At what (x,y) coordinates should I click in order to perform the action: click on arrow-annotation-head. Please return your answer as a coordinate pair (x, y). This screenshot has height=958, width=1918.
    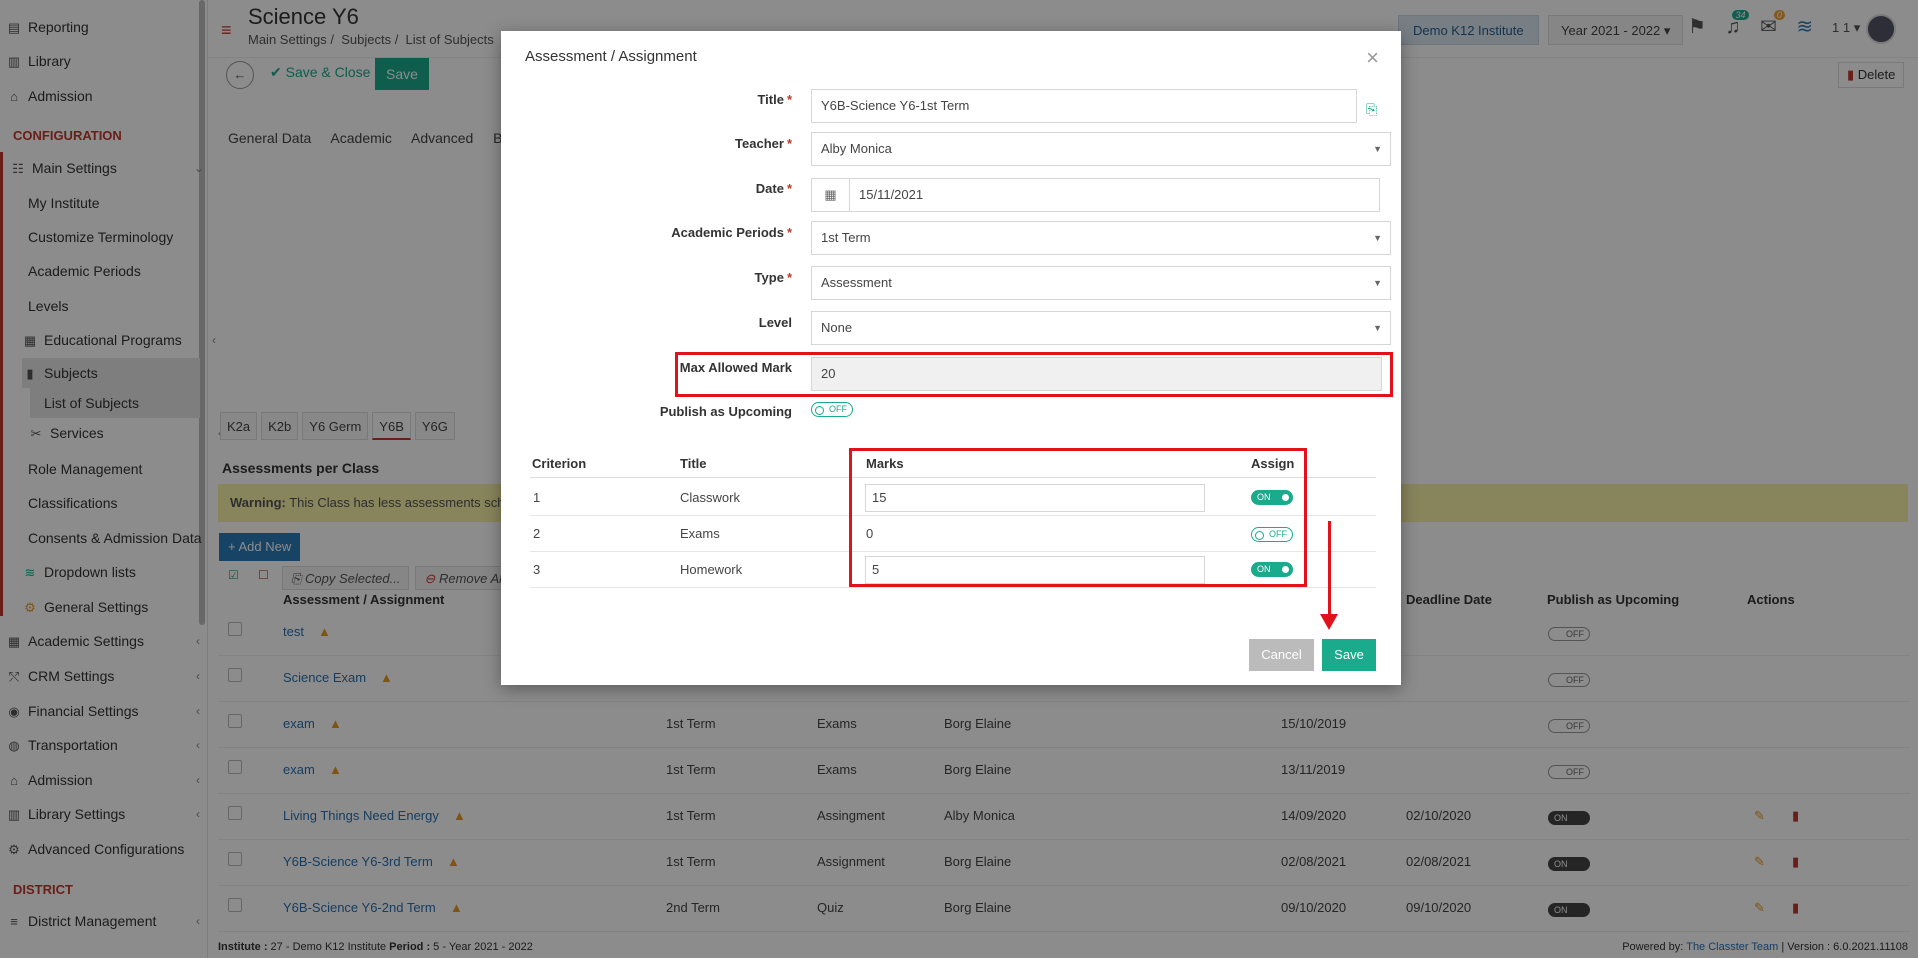
    Looking at the image, I should click on (1329, 622).